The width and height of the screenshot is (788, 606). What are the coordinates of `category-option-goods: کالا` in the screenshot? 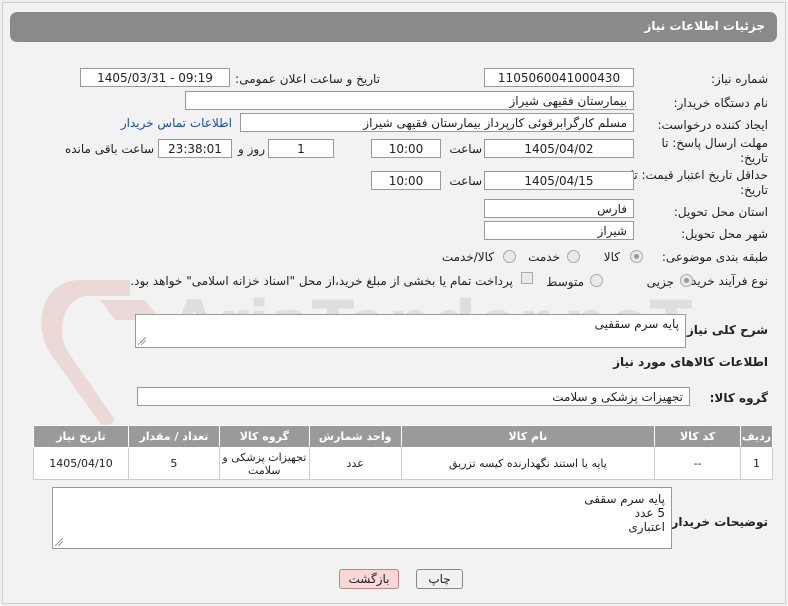 It's located at (611, 257).